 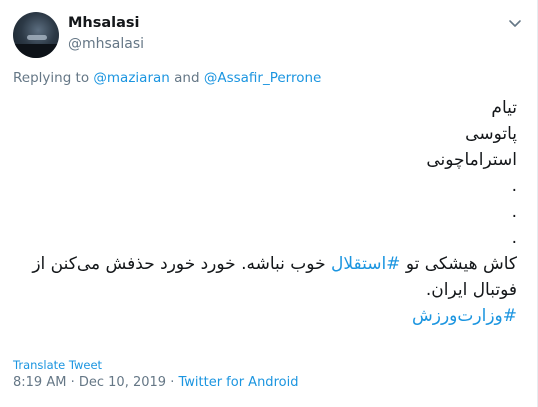 What do you see at coordinates (458, 264) in the screenshot?
I see `text-segment: کاش هیشکی تو` at bounding box center [458, 264].